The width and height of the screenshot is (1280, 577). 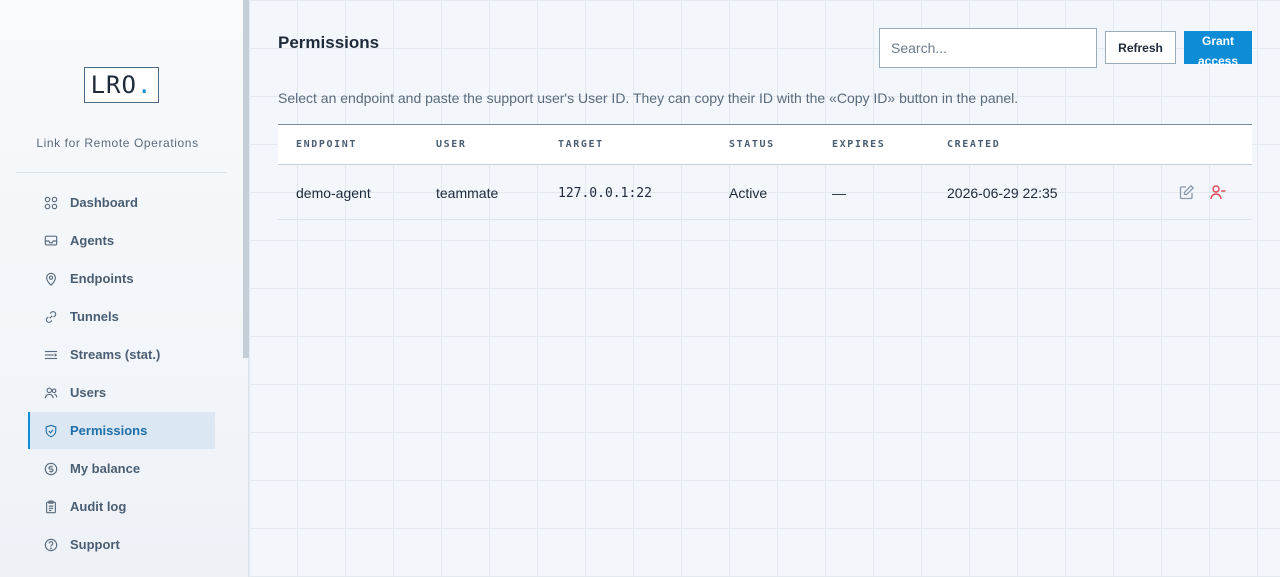 I want to click on edit-icon, so click(x=1187, y=192).